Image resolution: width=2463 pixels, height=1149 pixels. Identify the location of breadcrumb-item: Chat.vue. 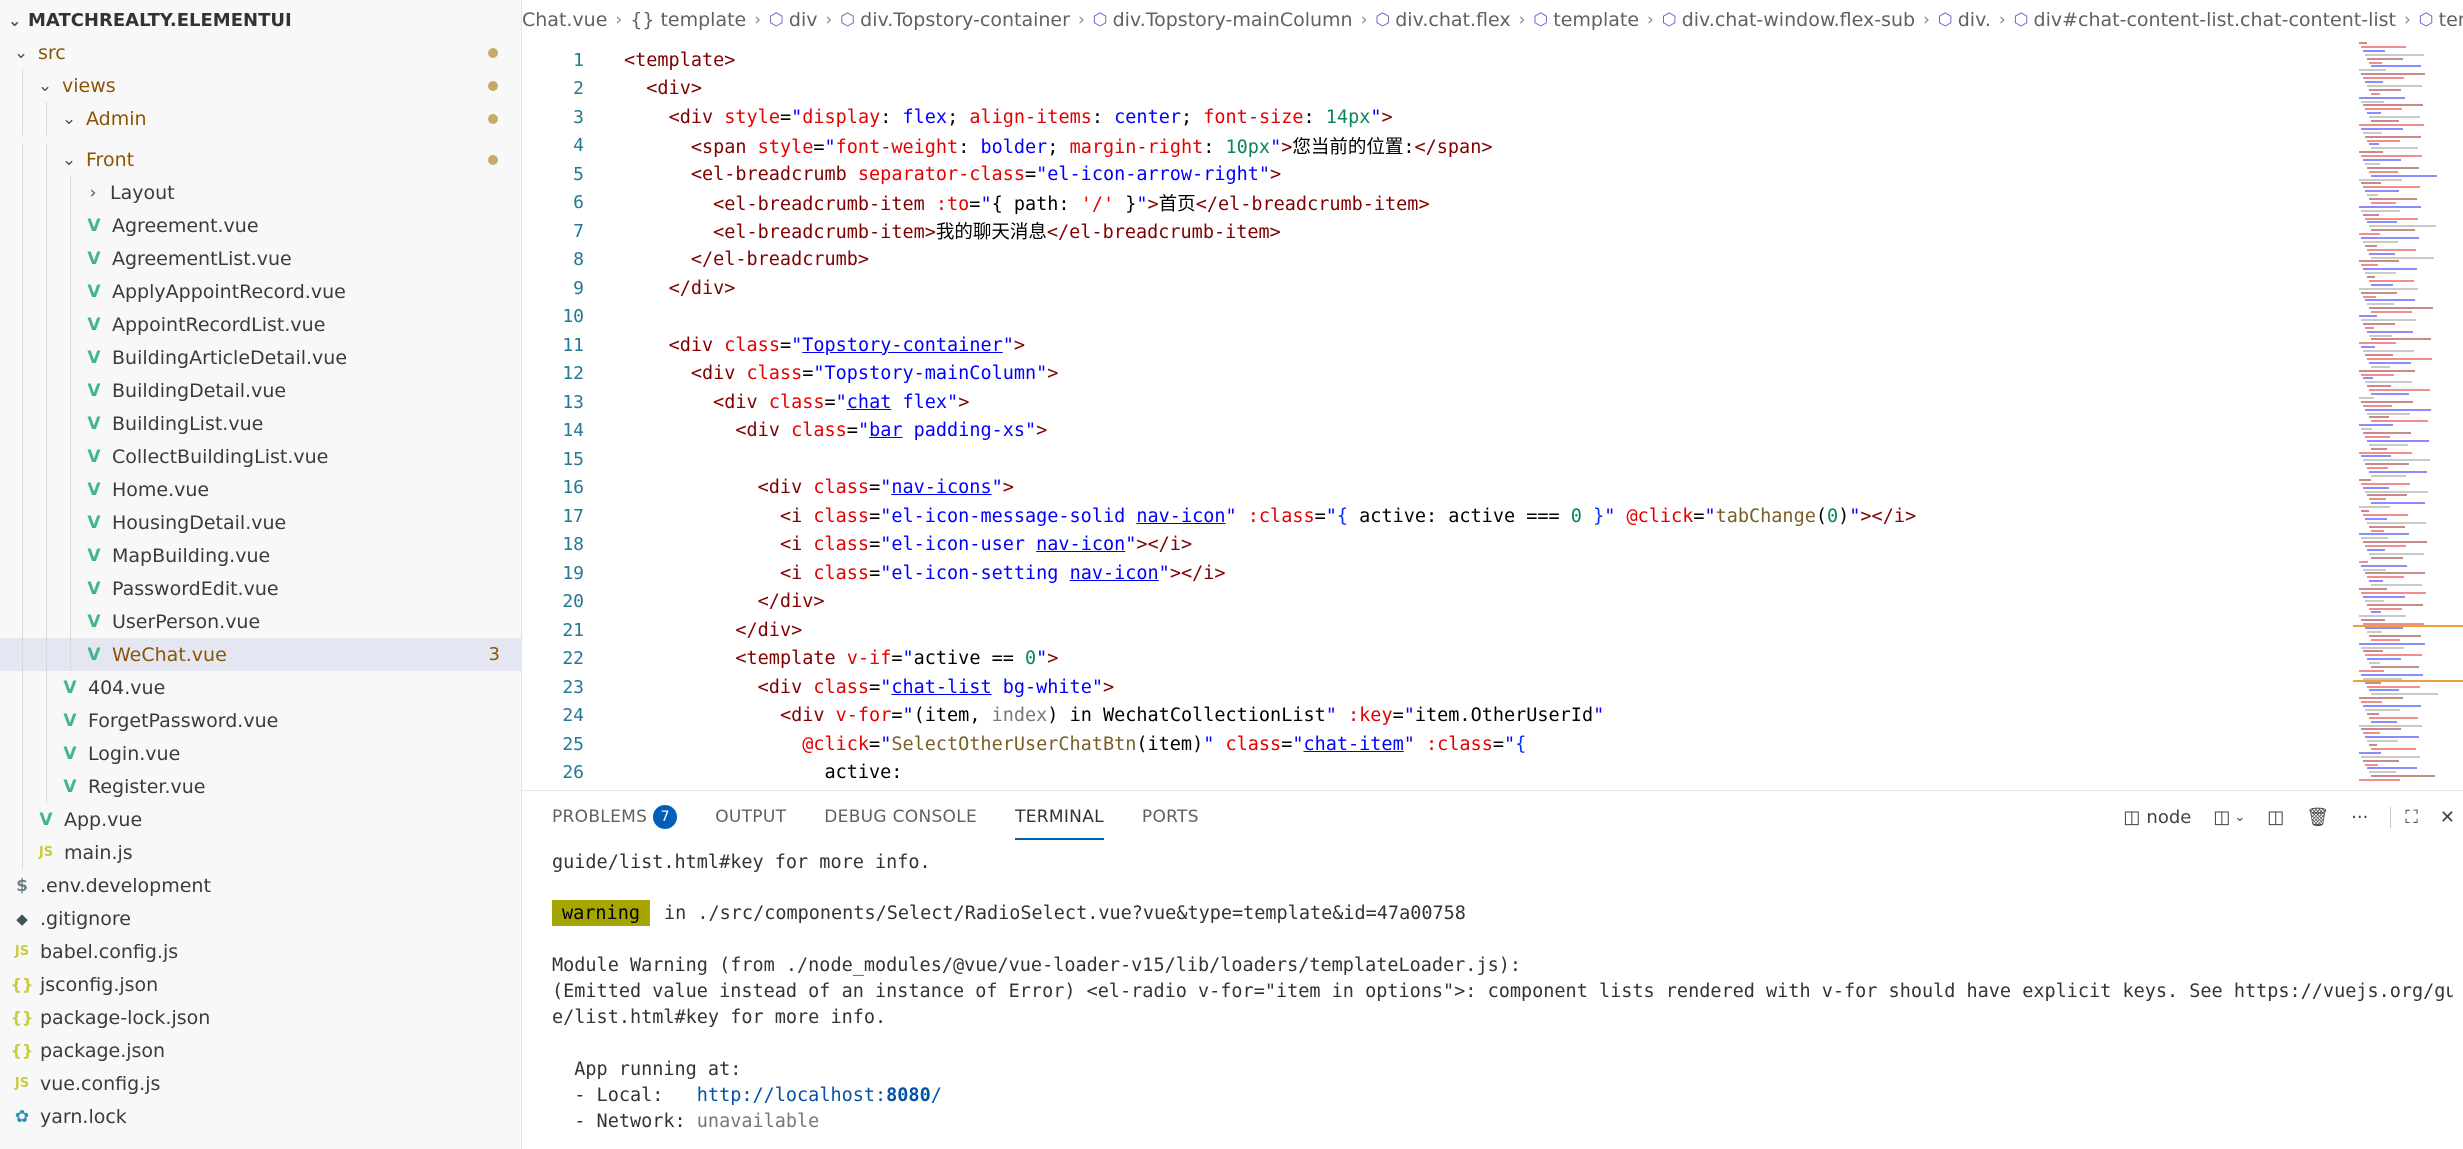
(564, 20).